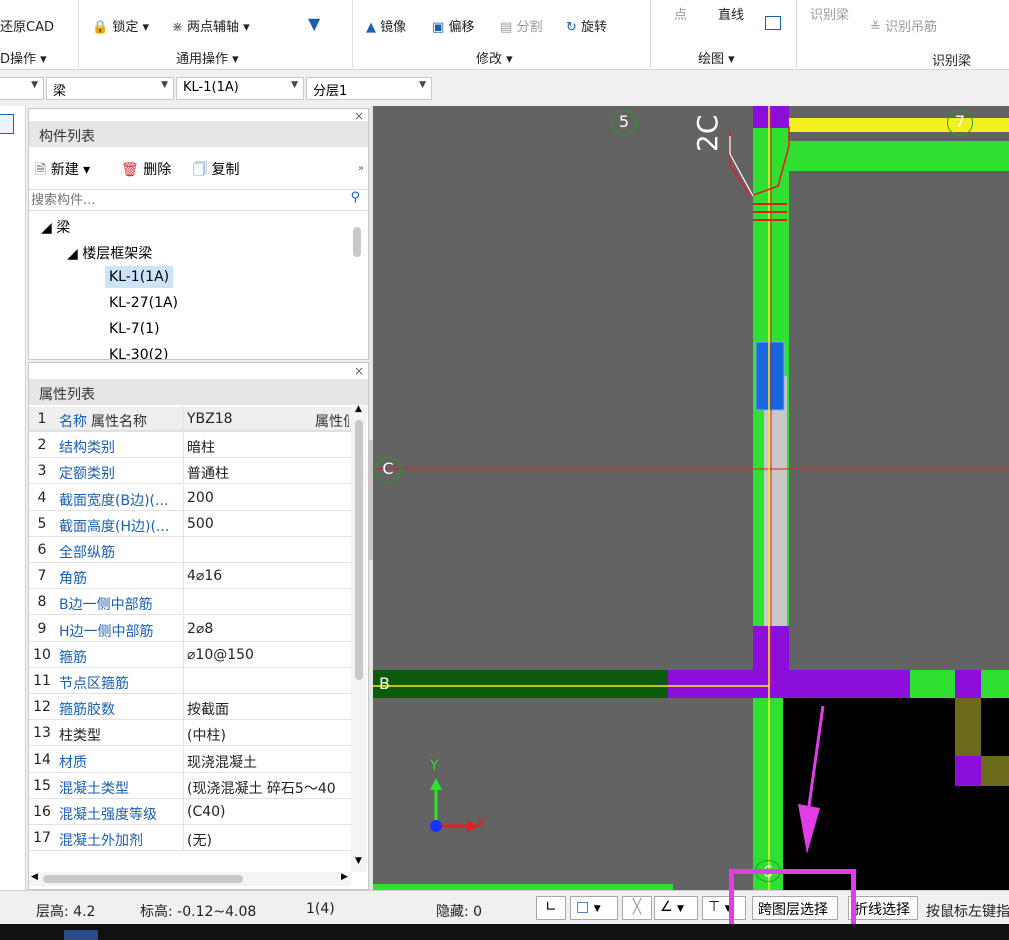 This screenshot has width=1009, height=940. Describe the element at coordinates (494, 57) in the screenshot. I see `modify-group-label: 修改 ▾` at that location.